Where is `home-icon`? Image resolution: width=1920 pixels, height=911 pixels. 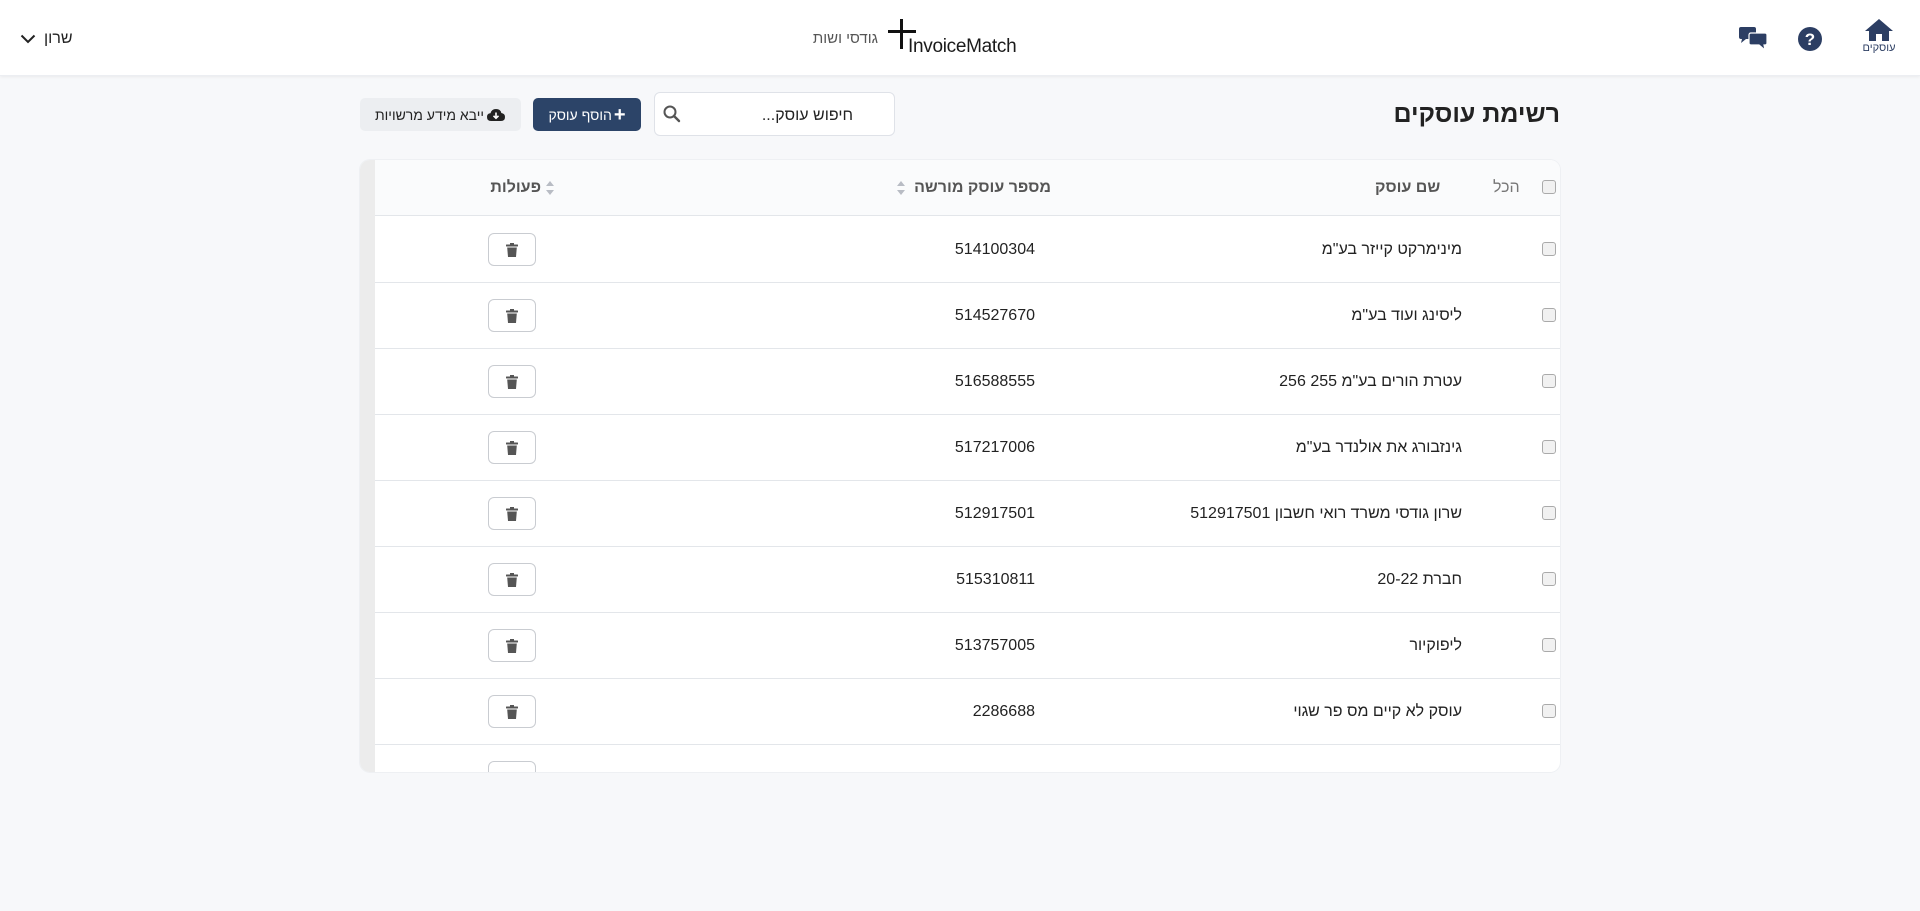
home-icon is located at coordinates (1879, 30).